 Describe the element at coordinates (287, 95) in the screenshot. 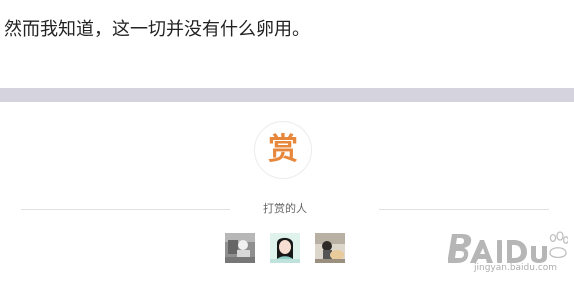

I see `section-separator` at that location.